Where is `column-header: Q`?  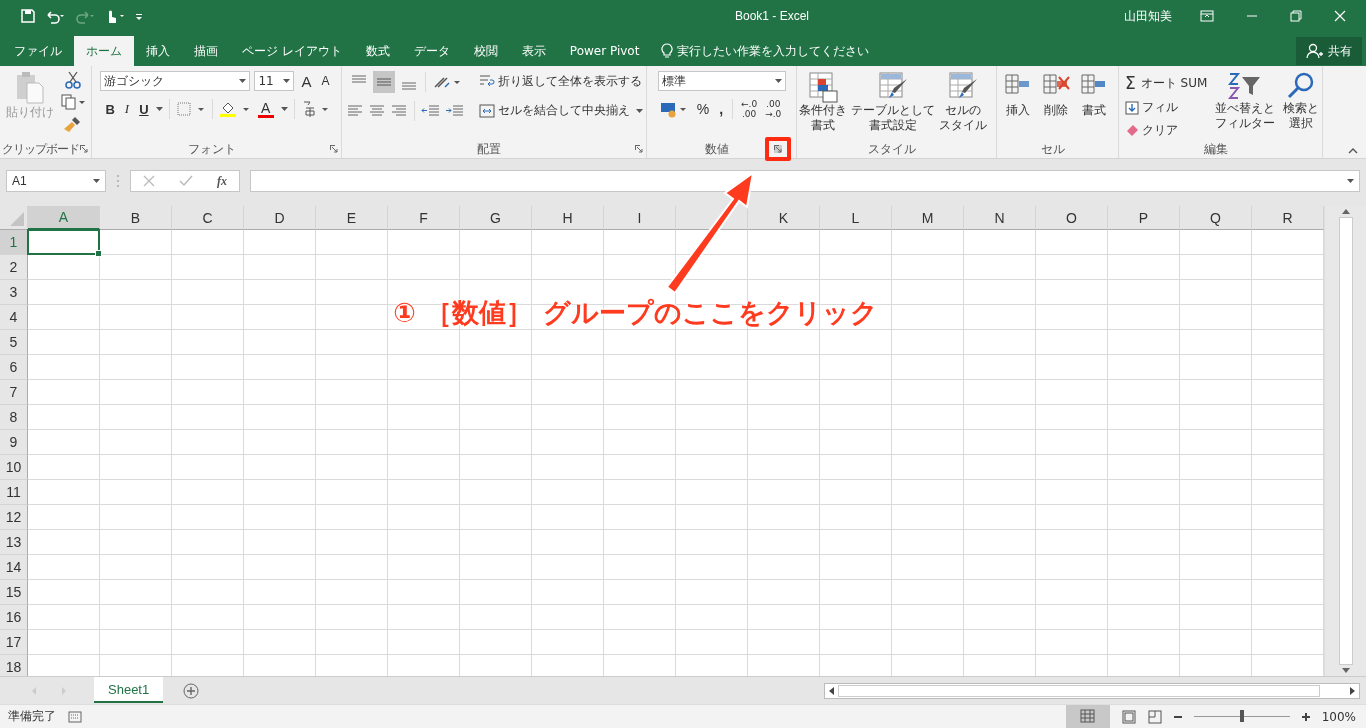
column-header: Q is located at coordinates (1216, 218).